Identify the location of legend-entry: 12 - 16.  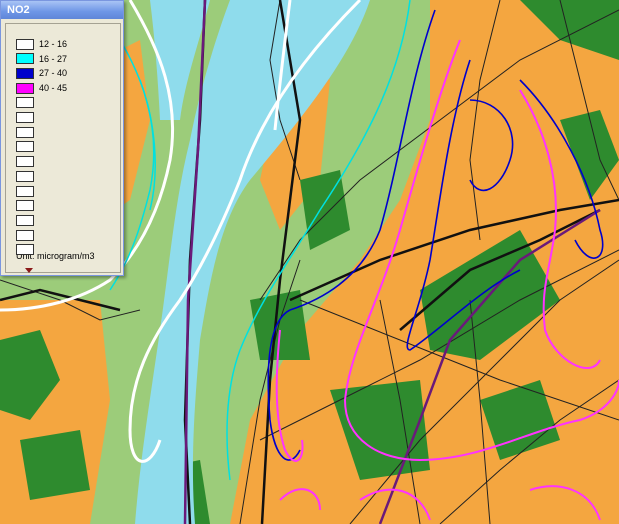
(41, 44).